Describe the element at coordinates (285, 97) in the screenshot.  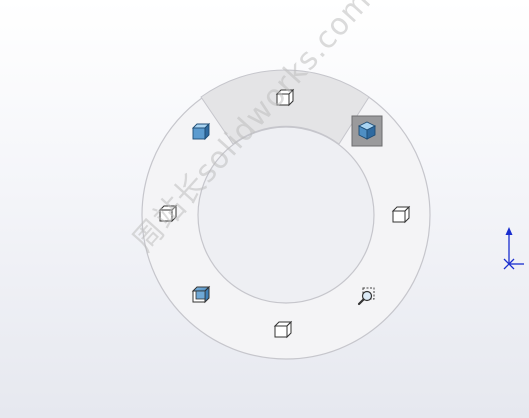
I see `view-top-icon` at that location.